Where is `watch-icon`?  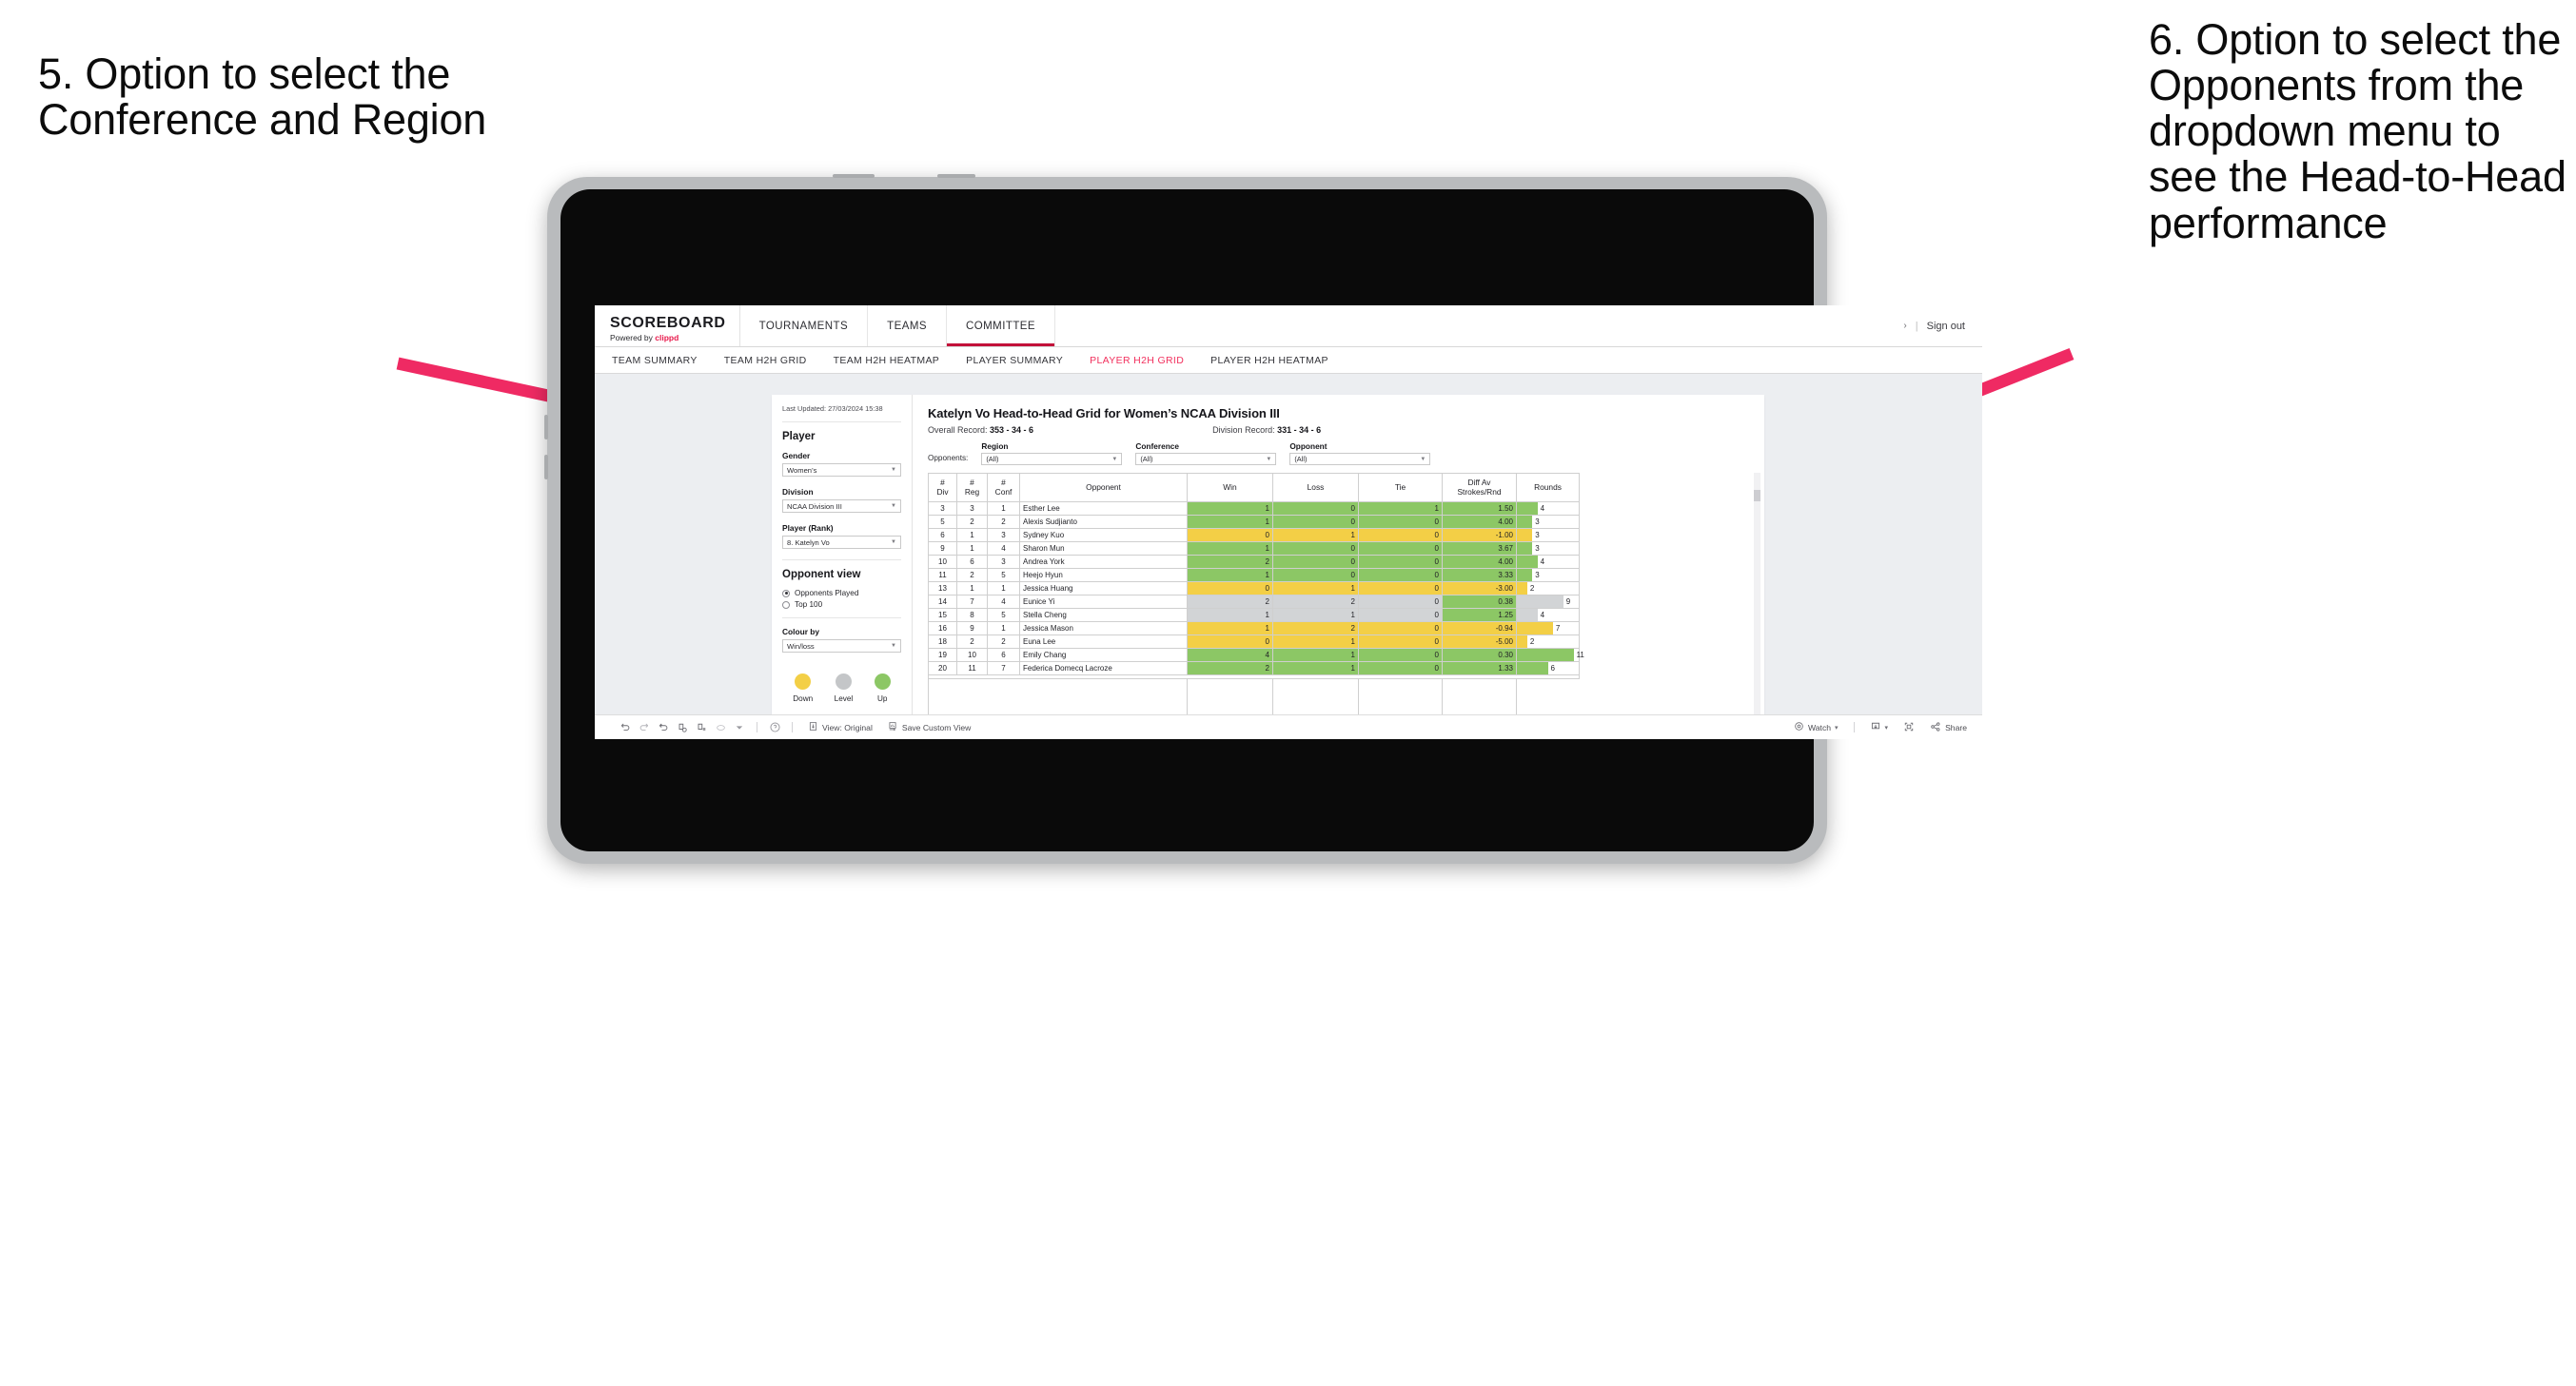 watch-icon is located at coordinates (1799, 727).